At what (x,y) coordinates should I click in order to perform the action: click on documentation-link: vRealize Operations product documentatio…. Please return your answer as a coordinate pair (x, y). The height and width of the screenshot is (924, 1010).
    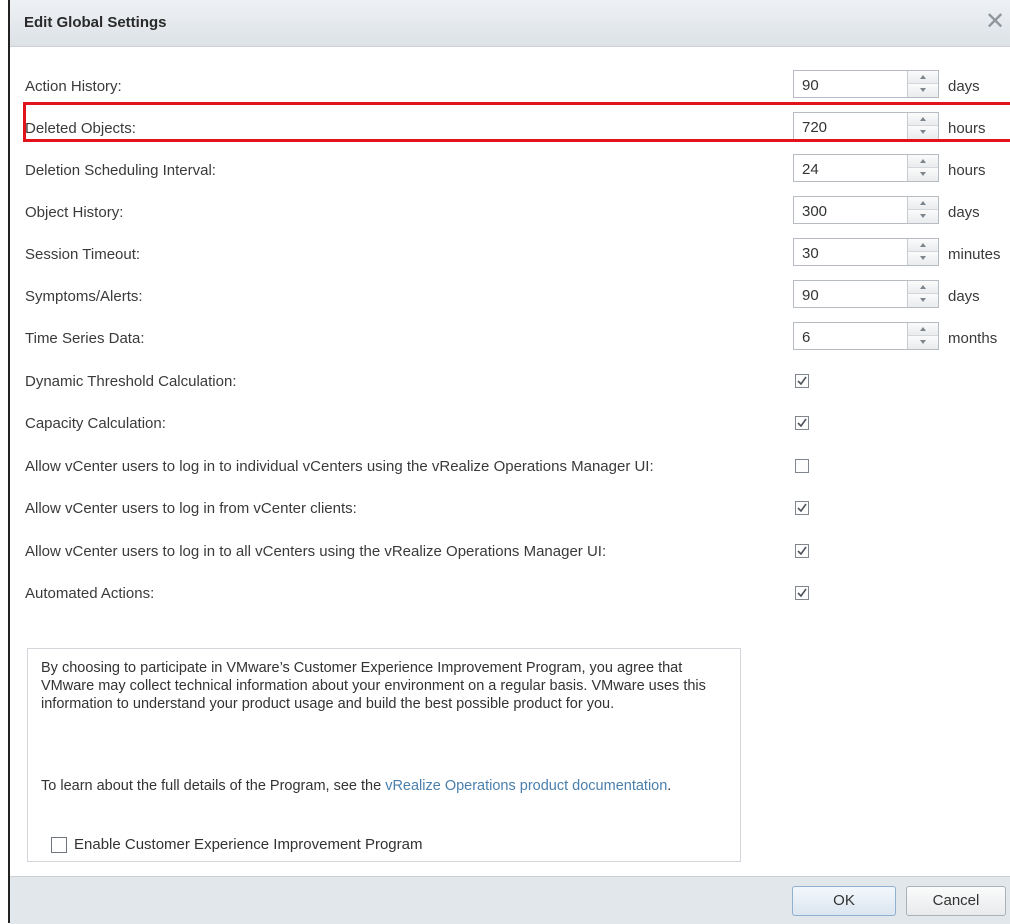
    Looking at the image, I should click on (526, 786).